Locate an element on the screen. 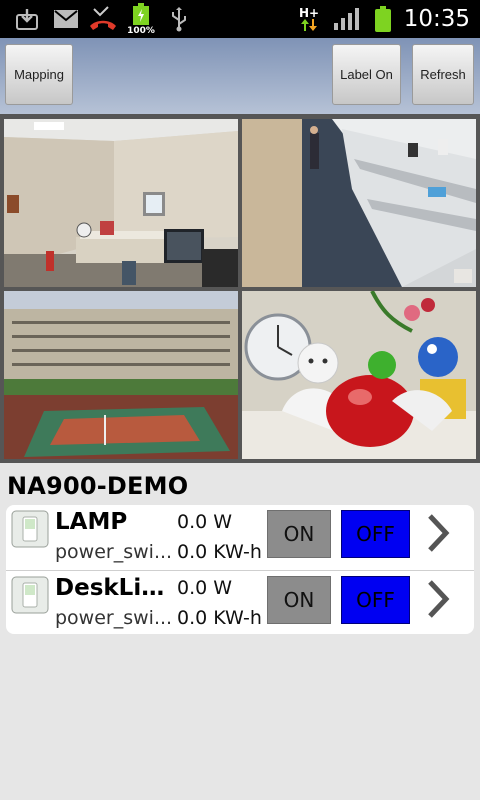  battery-icon is located at coordinates (383, 19).